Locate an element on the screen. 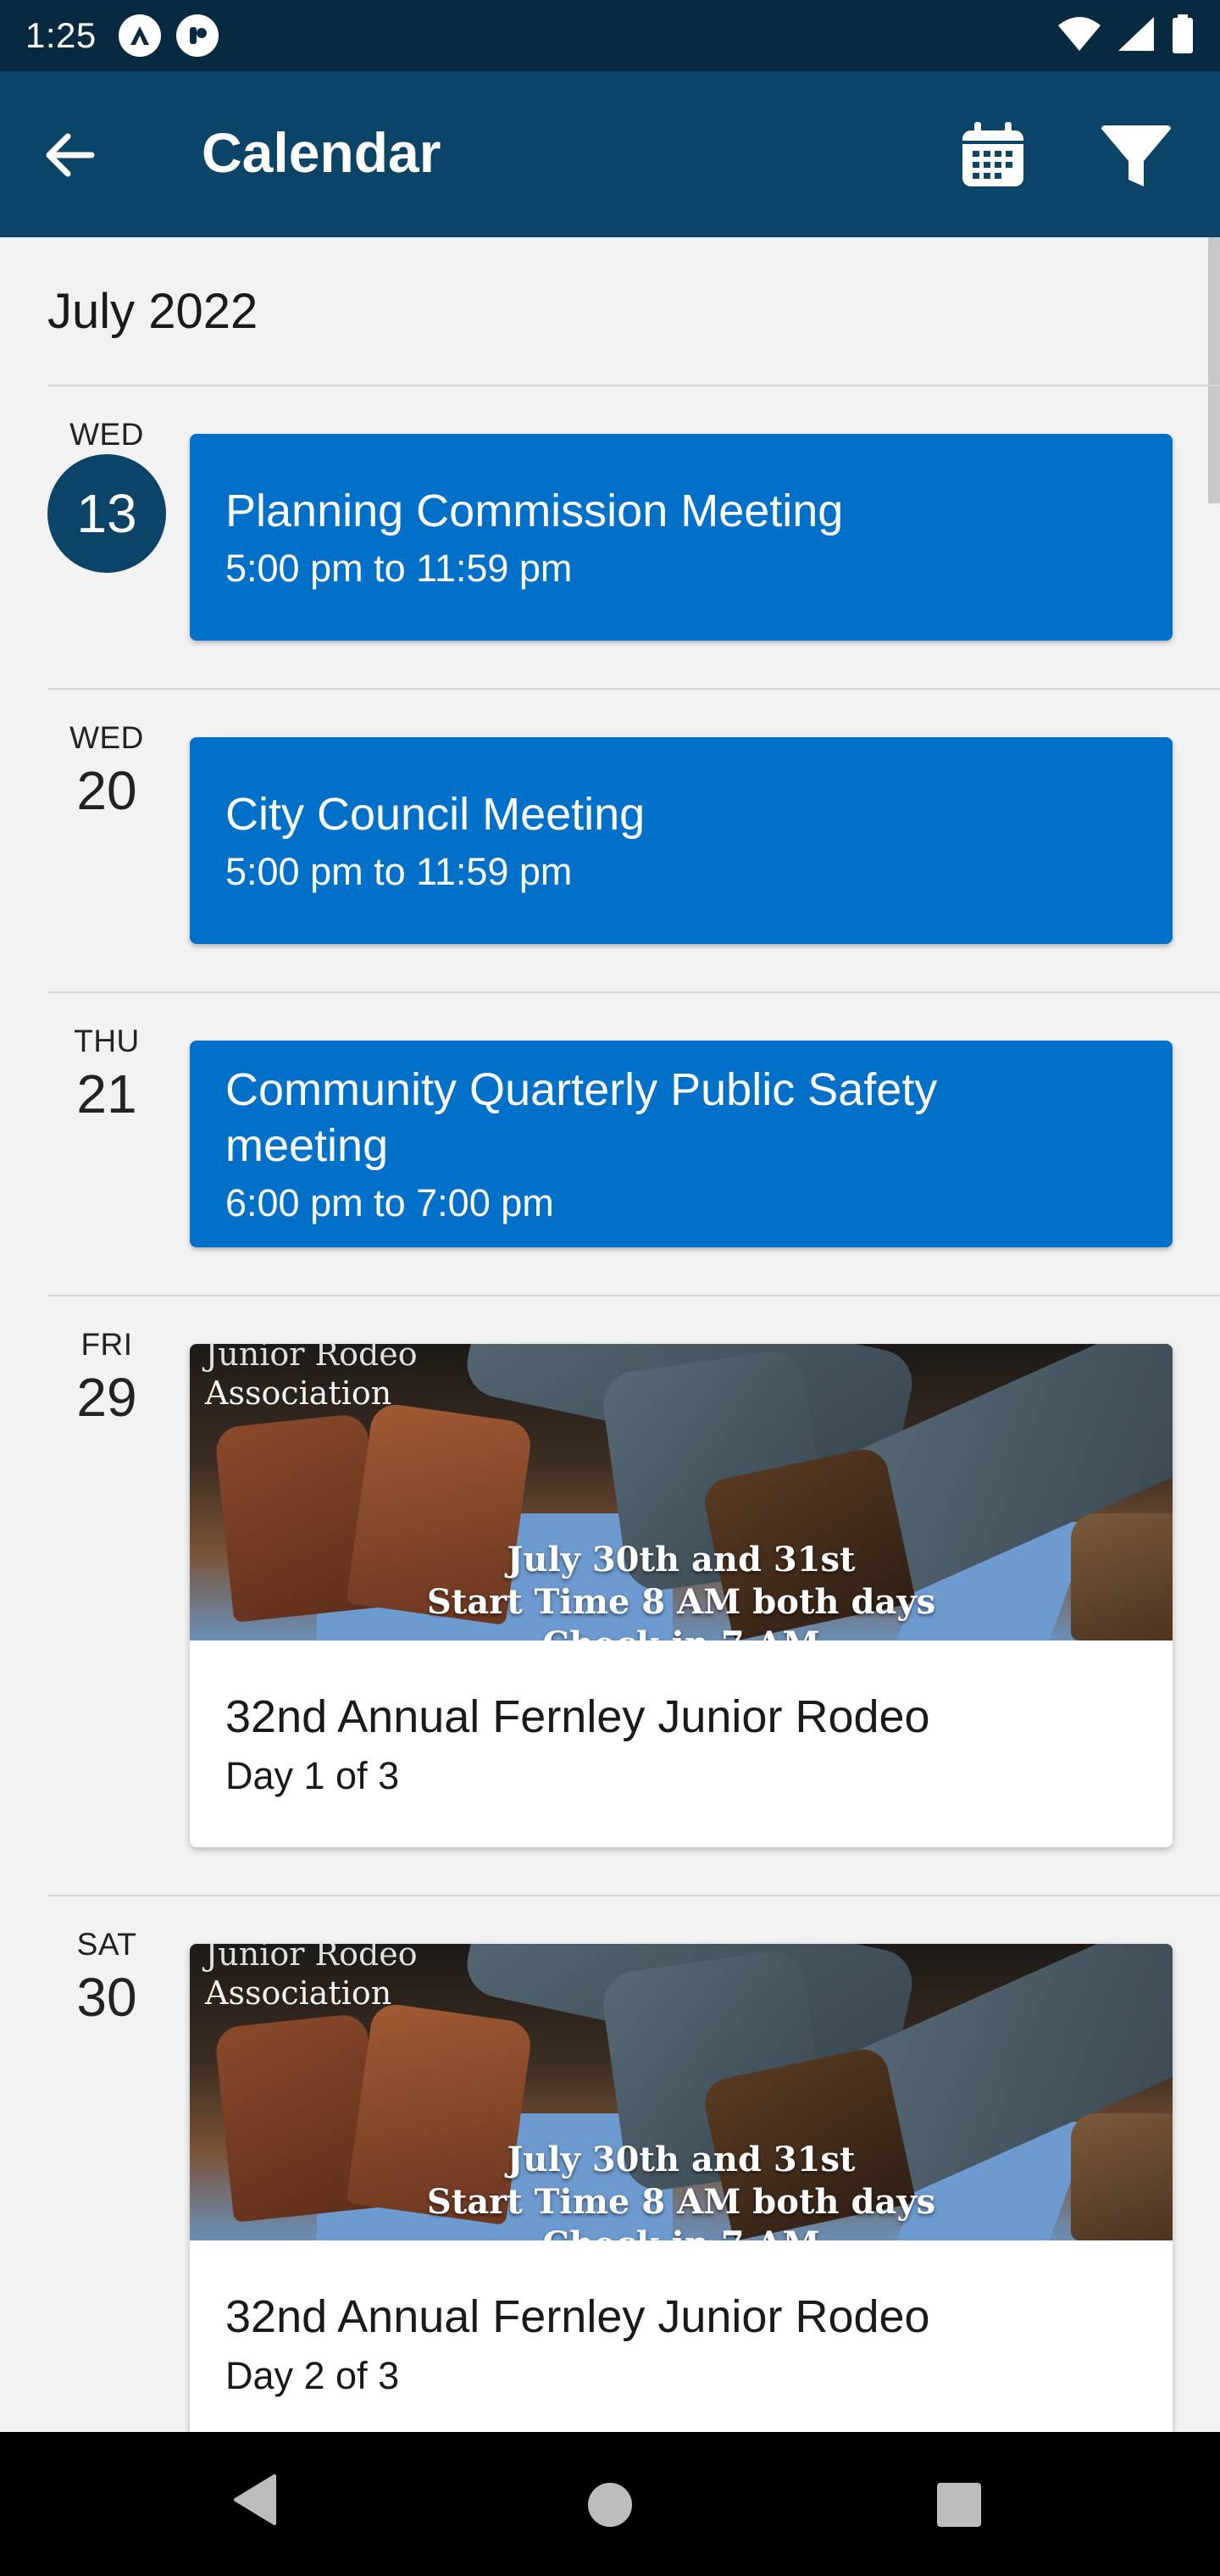  filter-icon is located at coordinates (1136, 155).